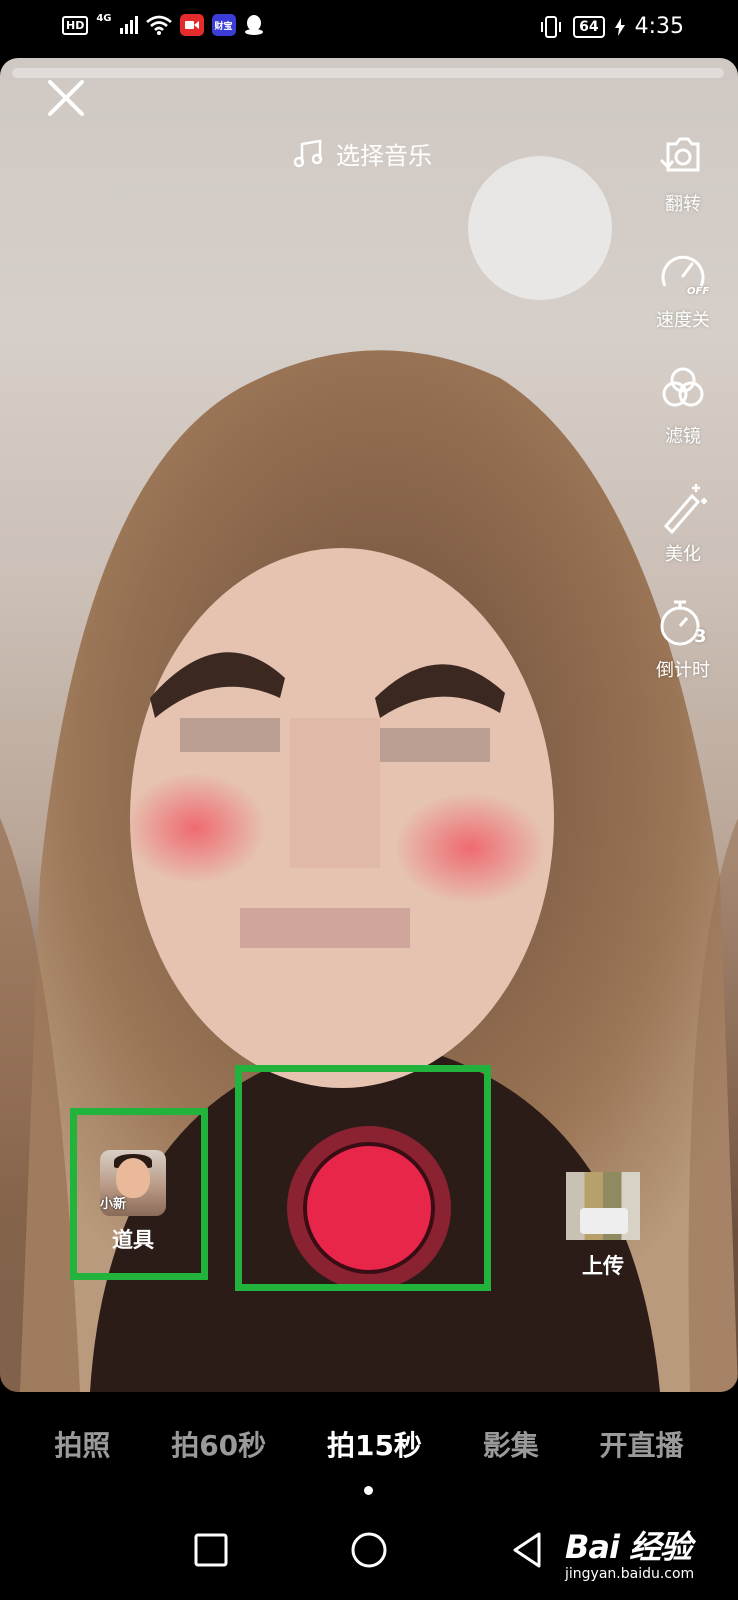  What do you see at coordinates (158, 25) in the screenshot?
I see `wifi-icon` at bounding box center [158, 25].